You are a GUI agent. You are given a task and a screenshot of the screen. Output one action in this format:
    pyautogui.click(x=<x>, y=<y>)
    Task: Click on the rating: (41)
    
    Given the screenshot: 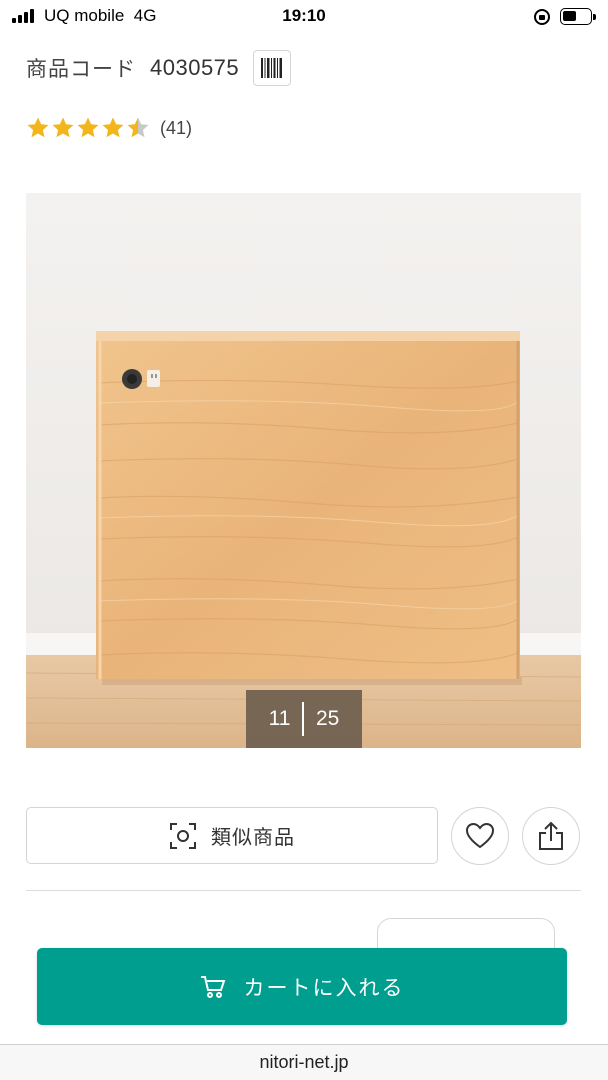 What is the action you would take?
    pyautogui.click(x=109, y=128)
    